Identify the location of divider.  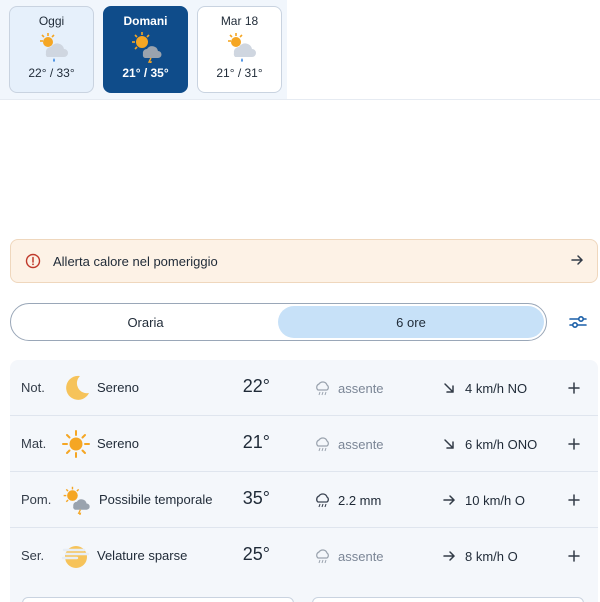
(300, 99).